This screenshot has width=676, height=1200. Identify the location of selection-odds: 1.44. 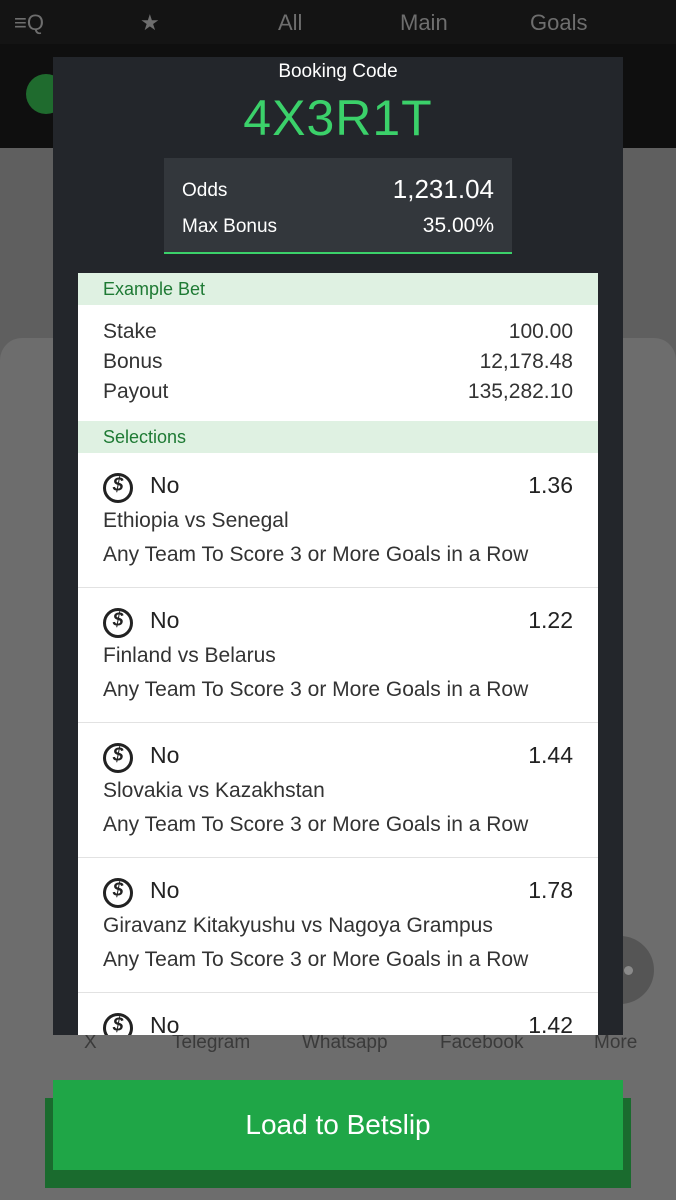
(550, 755).